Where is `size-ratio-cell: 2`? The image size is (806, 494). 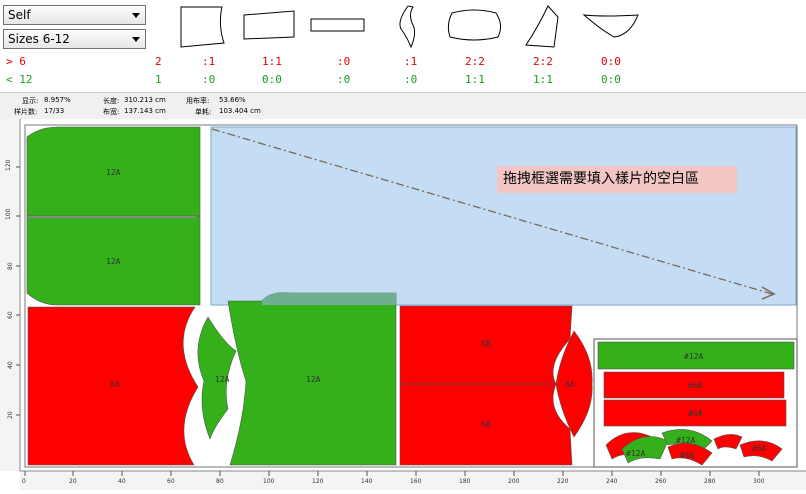 size-ratio-cell: 2 is located at coordinates (158, 61).